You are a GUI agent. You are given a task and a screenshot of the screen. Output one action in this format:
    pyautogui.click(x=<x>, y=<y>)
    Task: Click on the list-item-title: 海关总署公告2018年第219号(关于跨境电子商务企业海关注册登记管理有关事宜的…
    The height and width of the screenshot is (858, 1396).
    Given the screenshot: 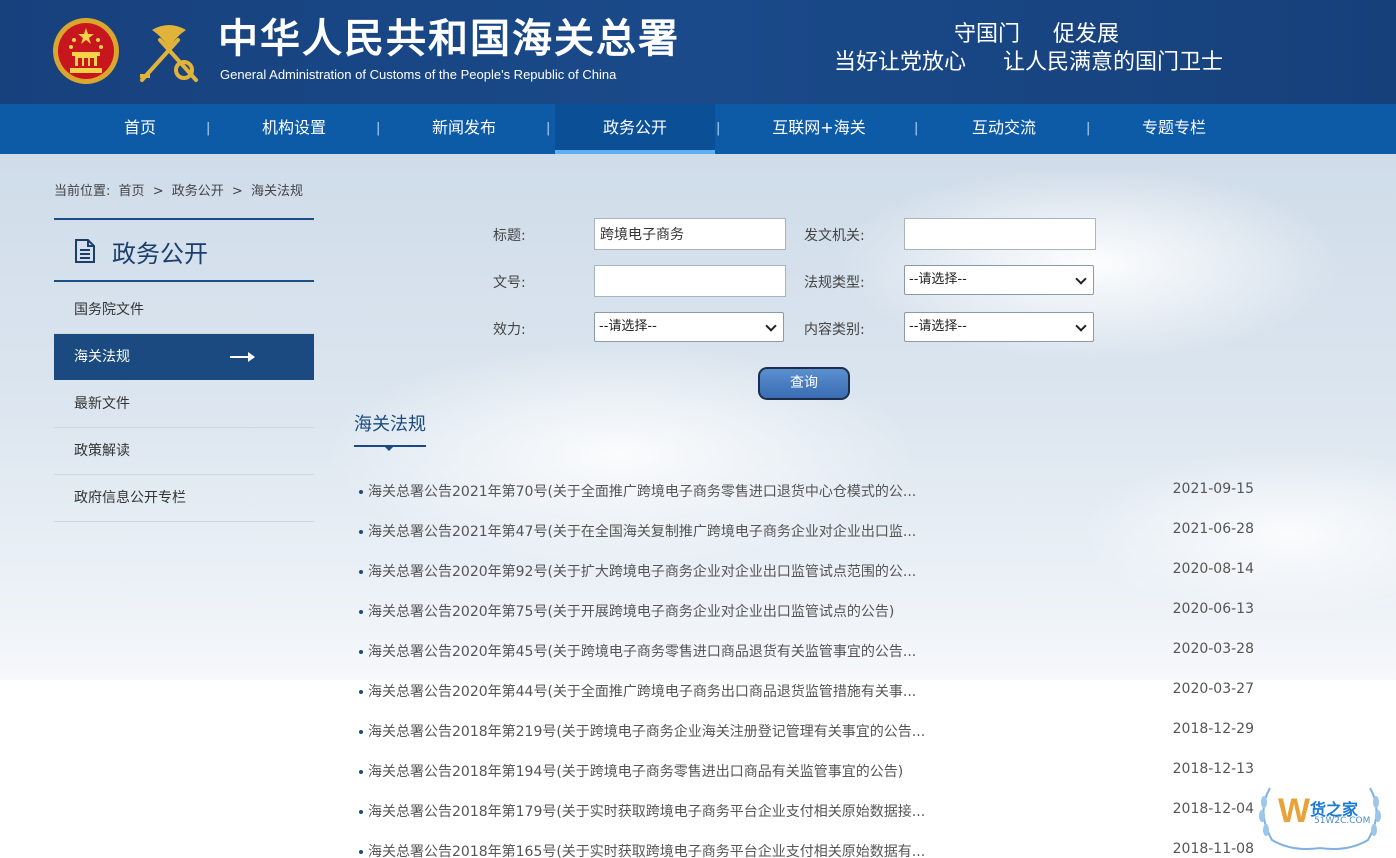 What is the action you would take?
    pyautogui.click(x=646, y=731)
    